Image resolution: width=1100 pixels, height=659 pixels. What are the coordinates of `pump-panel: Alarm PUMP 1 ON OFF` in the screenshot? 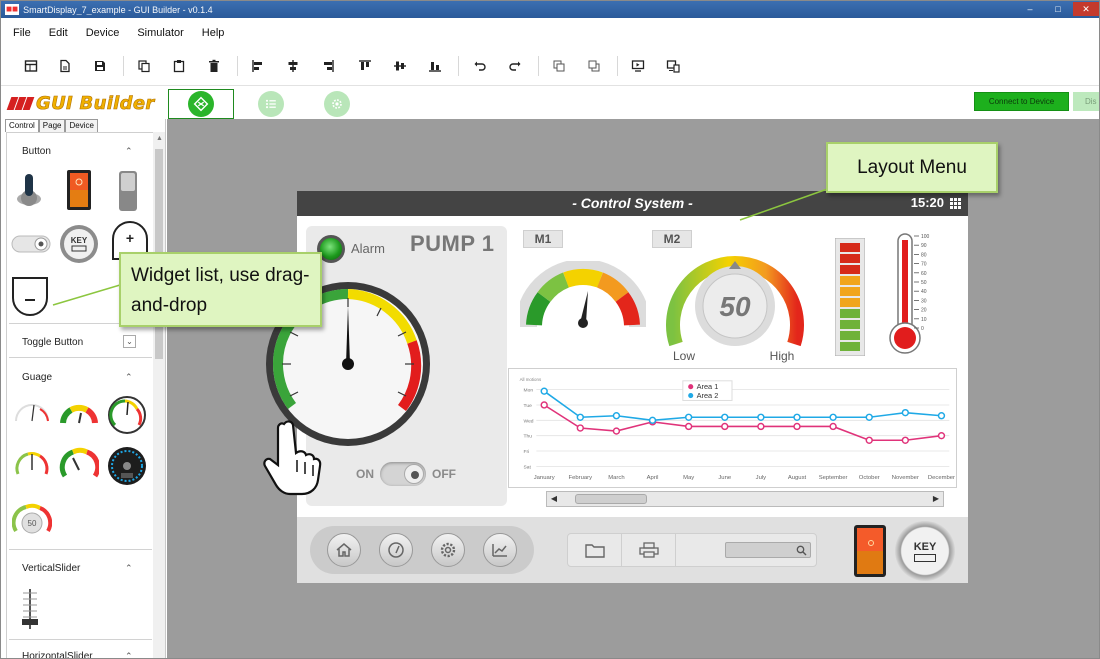 It's located at (385, 366).